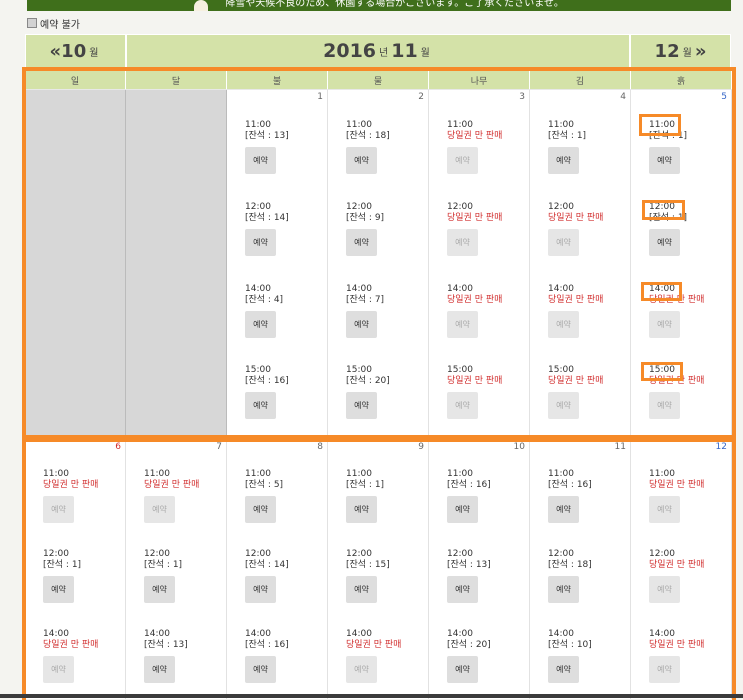  Describe the element at coordinates (687, 53) in the screenshot. I see `next-month-unit: 월` at that location.